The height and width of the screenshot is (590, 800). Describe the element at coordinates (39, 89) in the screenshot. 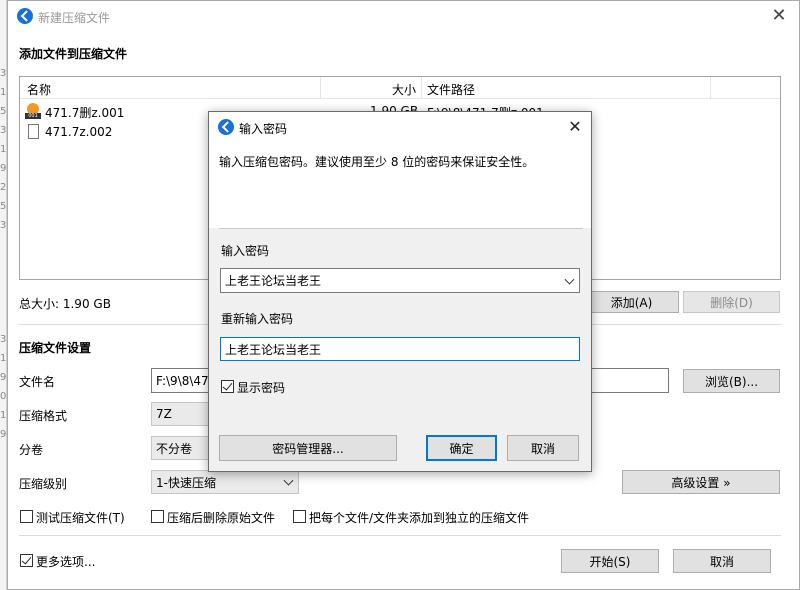

I see `column-name: 名称` at that location.